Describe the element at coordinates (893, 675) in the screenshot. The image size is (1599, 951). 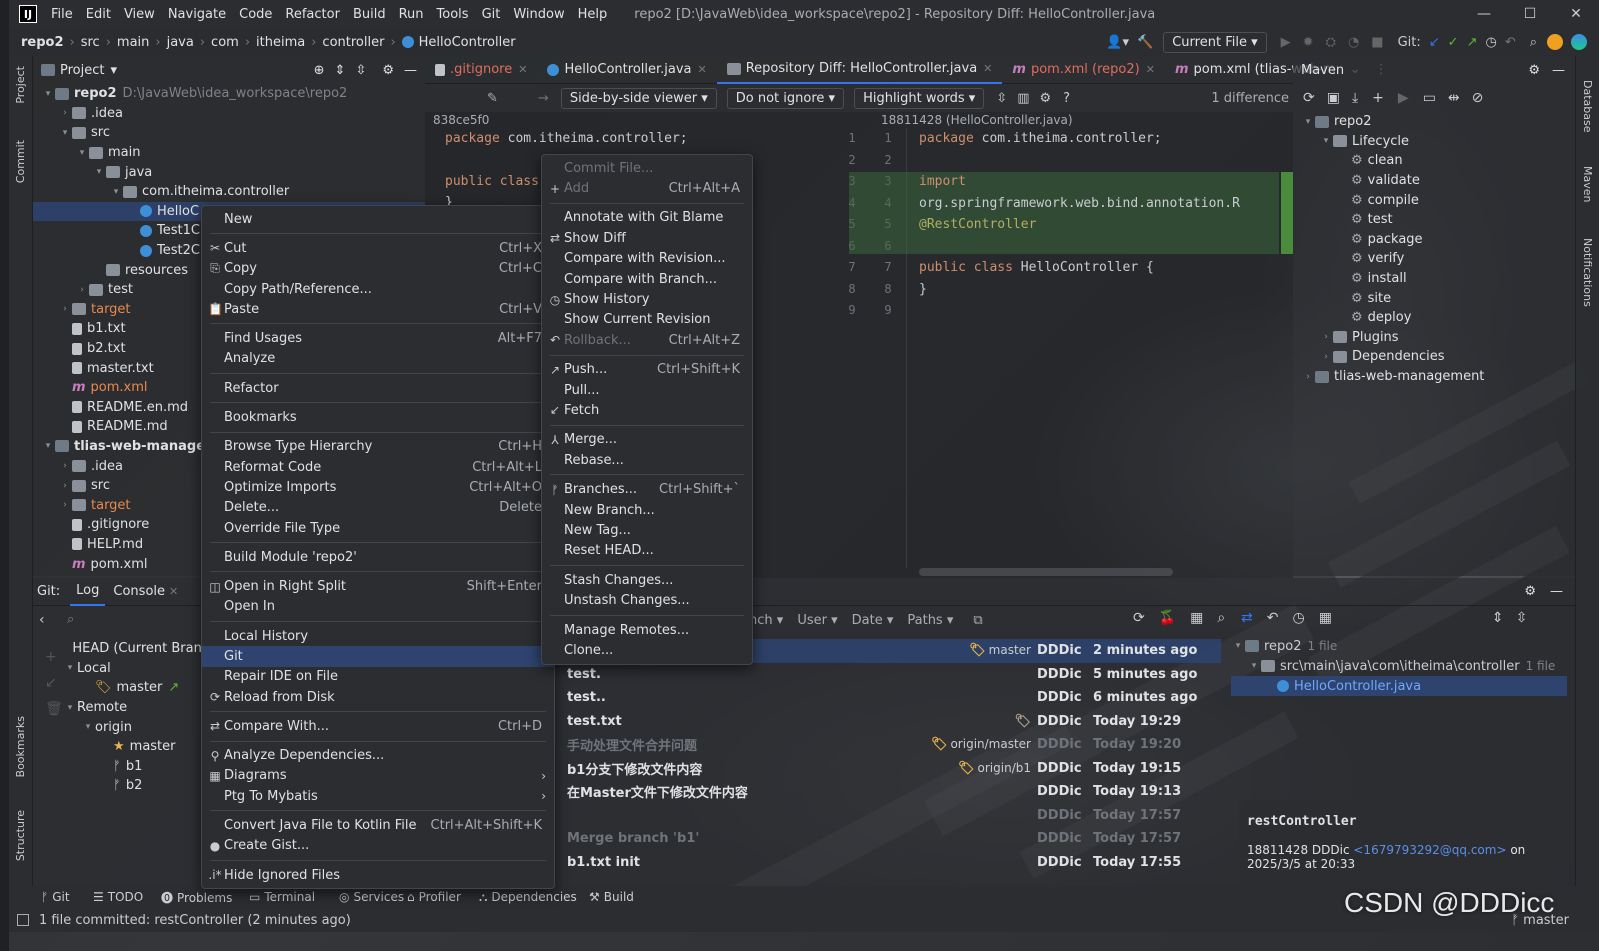
I see `commit-row: test. DDDic 5 minutes ago` at that location.